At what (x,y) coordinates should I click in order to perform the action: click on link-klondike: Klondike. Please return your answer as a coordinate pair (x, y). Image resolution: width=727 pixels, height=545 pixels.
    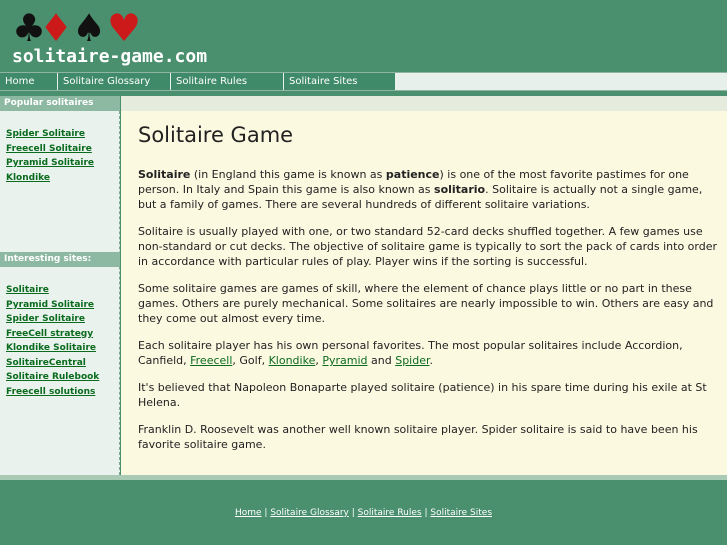
    Looking at the image, I should click on (292, 360).